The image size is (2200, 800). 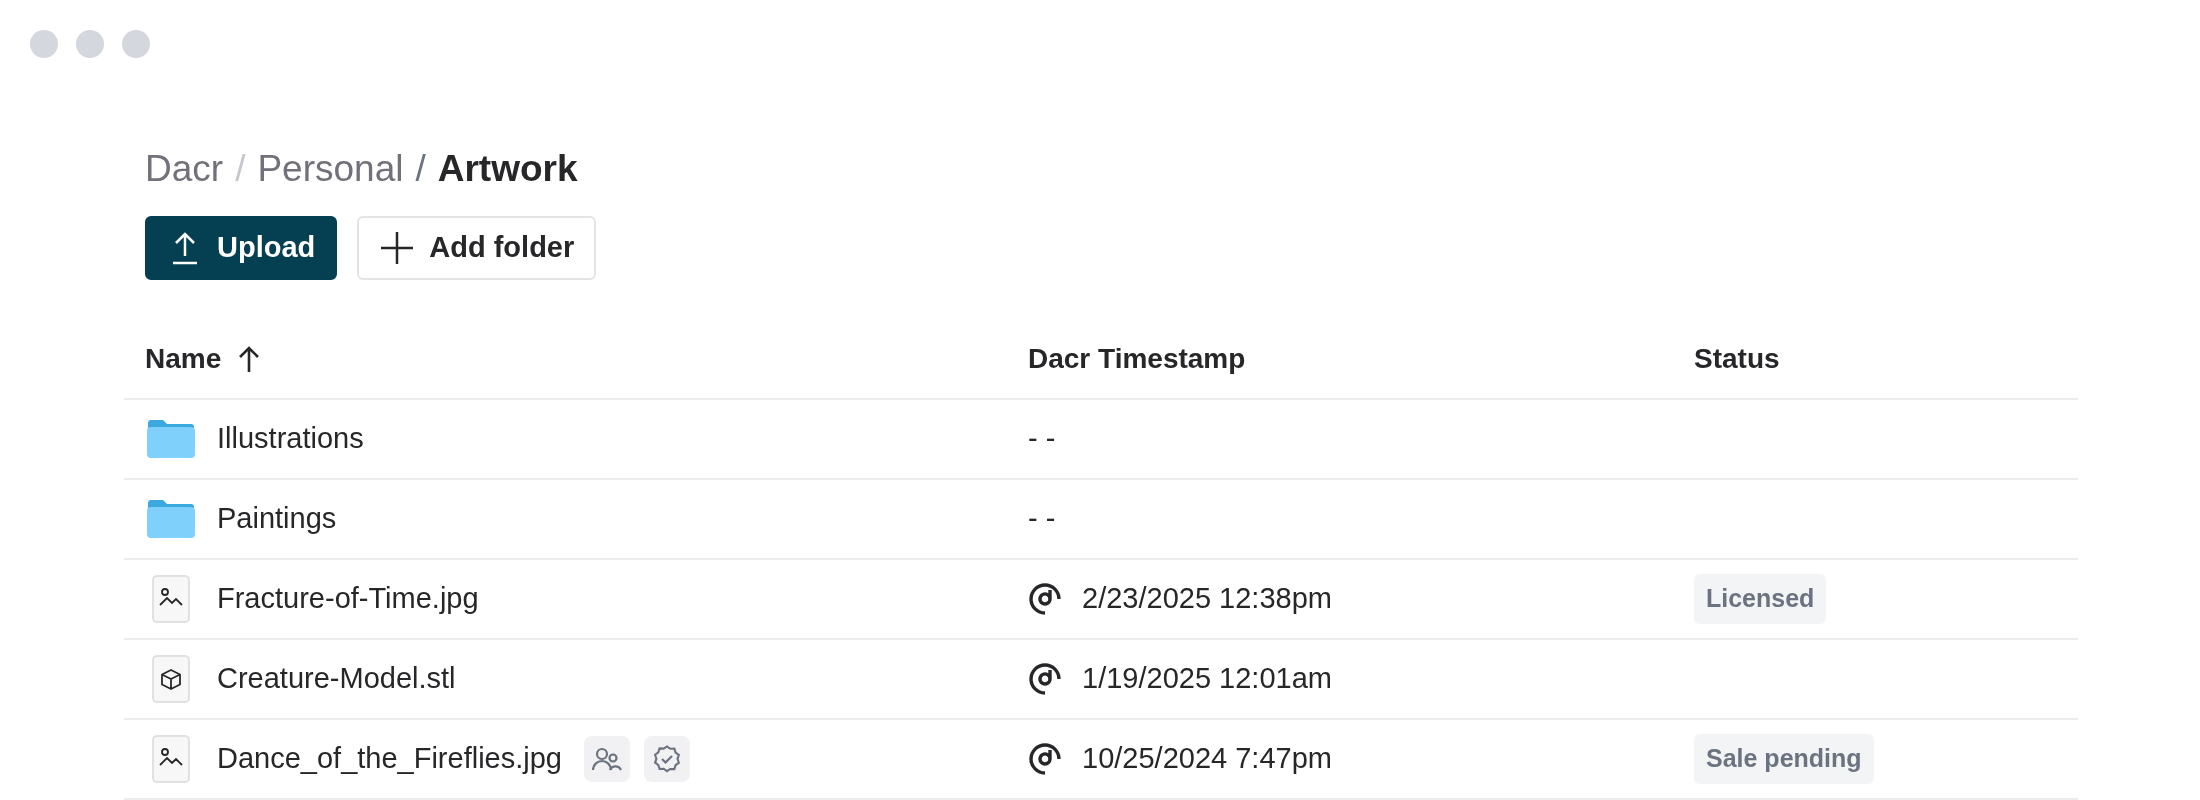 What do you see at coordinates (1760, 599) in the screenshot?
I see `status-tag: Licensed` at bounding box center [1760, 599].